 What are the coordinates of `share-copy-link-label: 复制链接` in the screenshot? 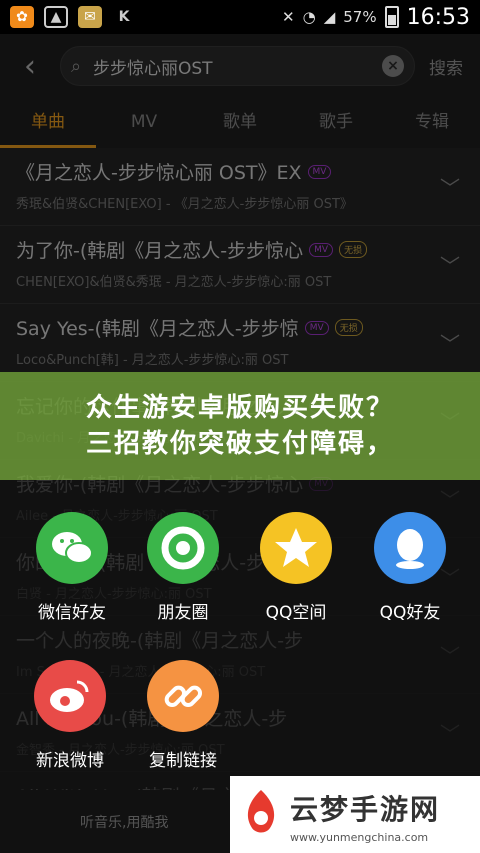 It's located at (183, 761).